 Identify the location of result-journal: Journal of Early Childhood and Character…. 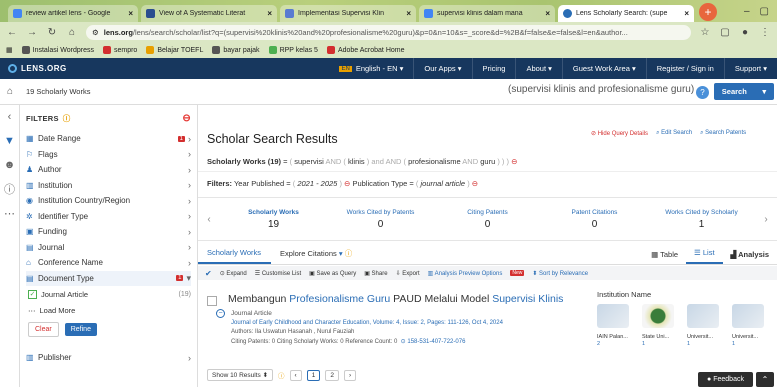
(367, 323).